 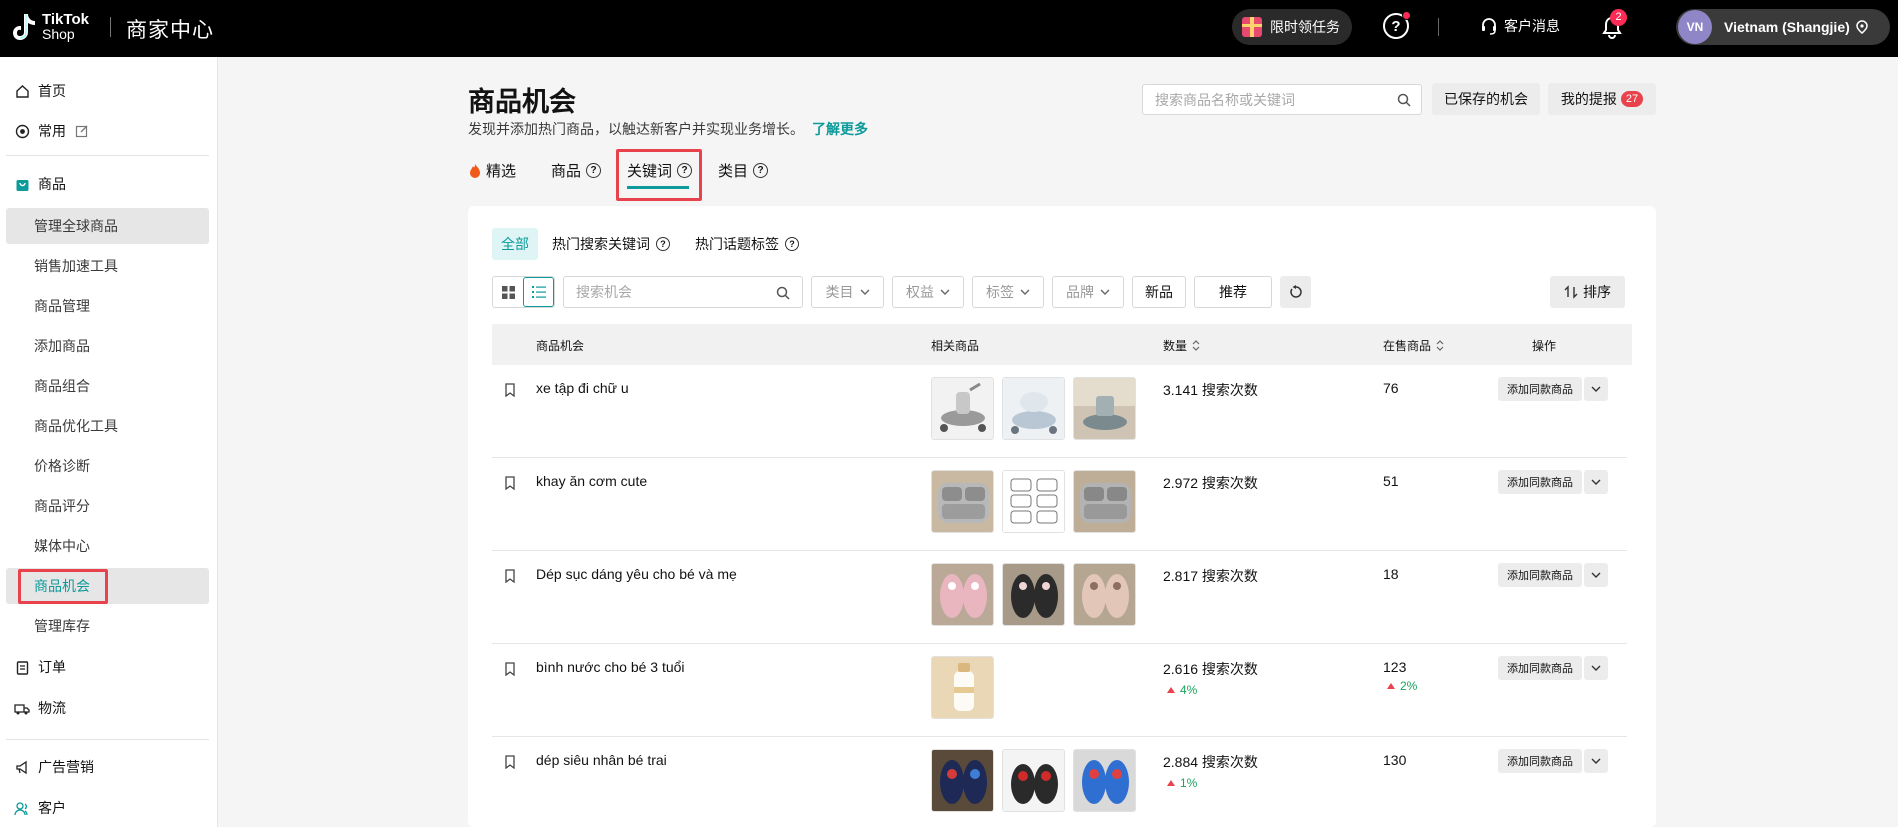 What do you see at coordinates (170, 29) in the screenshot?
I see `seller-center-title: 商家中心` at bounding box center [170, 29].